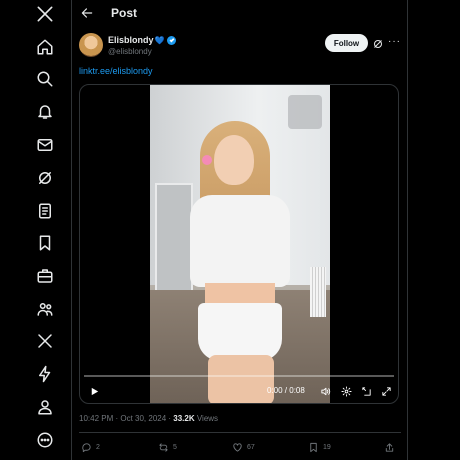 The width and height of the screenshot is (460, 460). Describe the element at coordinates (45, 341) in the screenshot. I see `x-premium-icon` at that location.